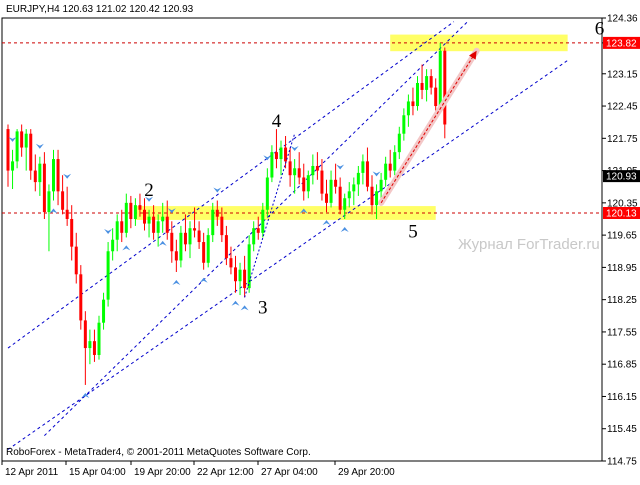 The image size is (640, 485). What do you see at coordinates (621, 43) in the screenshot?
I see `price-label: 123.82` at bounding box center [621, 43].